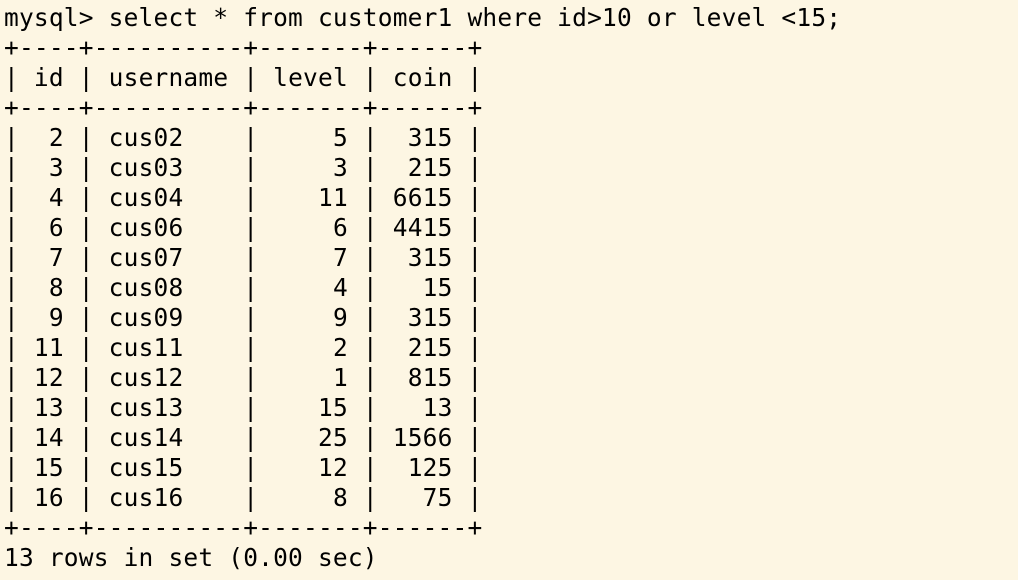 This screenshot has width=1018, height=580. What do you see at coordinates (243, 77) in the screenshot?
I see `table-header-row: | id | username | level | coin |` at bounding box center [243, 77].